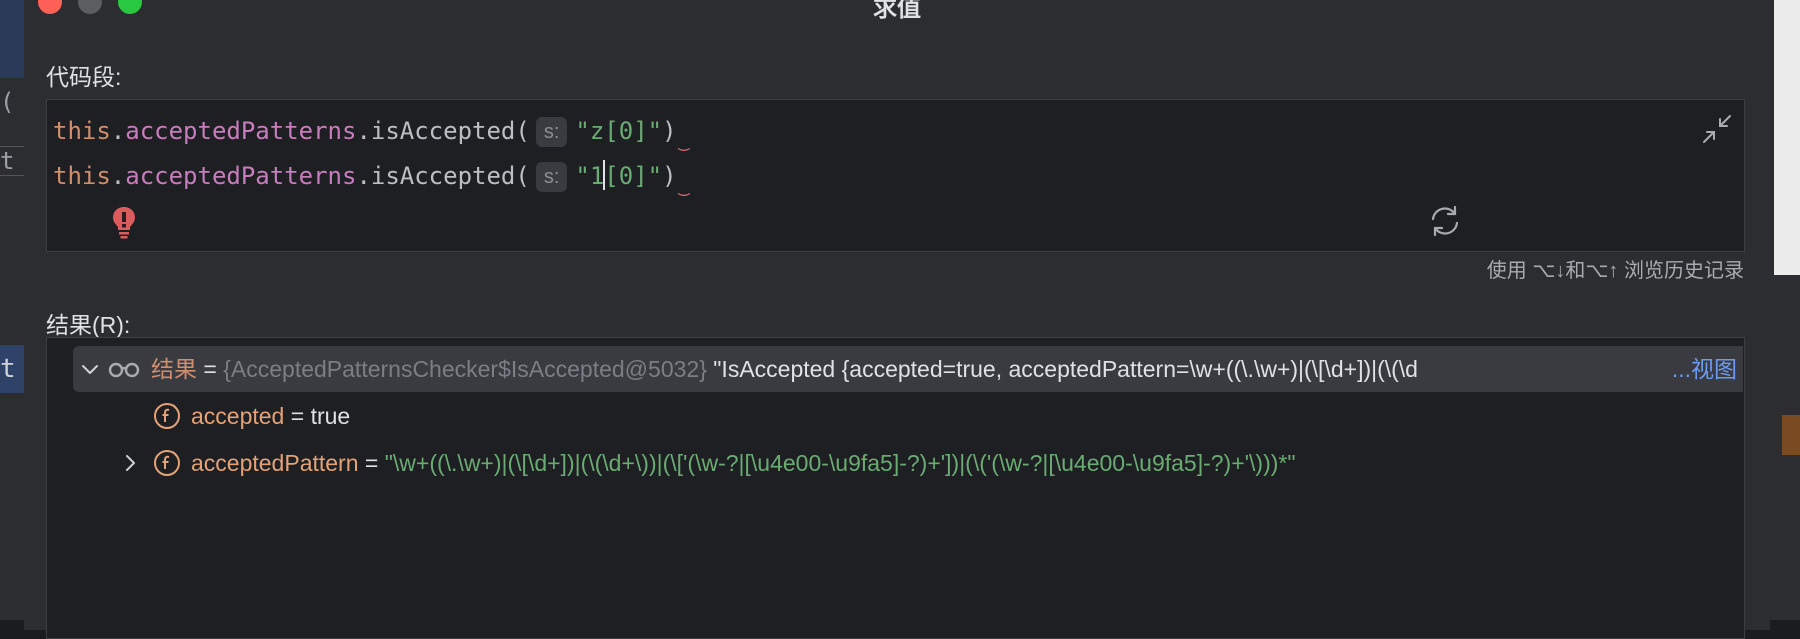 The height and width of the screenshot is (639, 1800). What do you see at coordinates (12, 310) in the screenshot?
I see `background-left-panel: ( t t` at bounding box center [12, 310].